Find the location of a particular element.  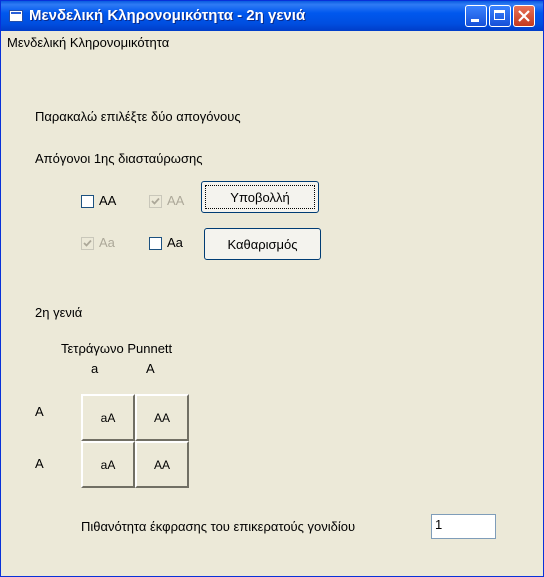

checkbox-aa-2-label: AA is located at coordinates (176, 200).